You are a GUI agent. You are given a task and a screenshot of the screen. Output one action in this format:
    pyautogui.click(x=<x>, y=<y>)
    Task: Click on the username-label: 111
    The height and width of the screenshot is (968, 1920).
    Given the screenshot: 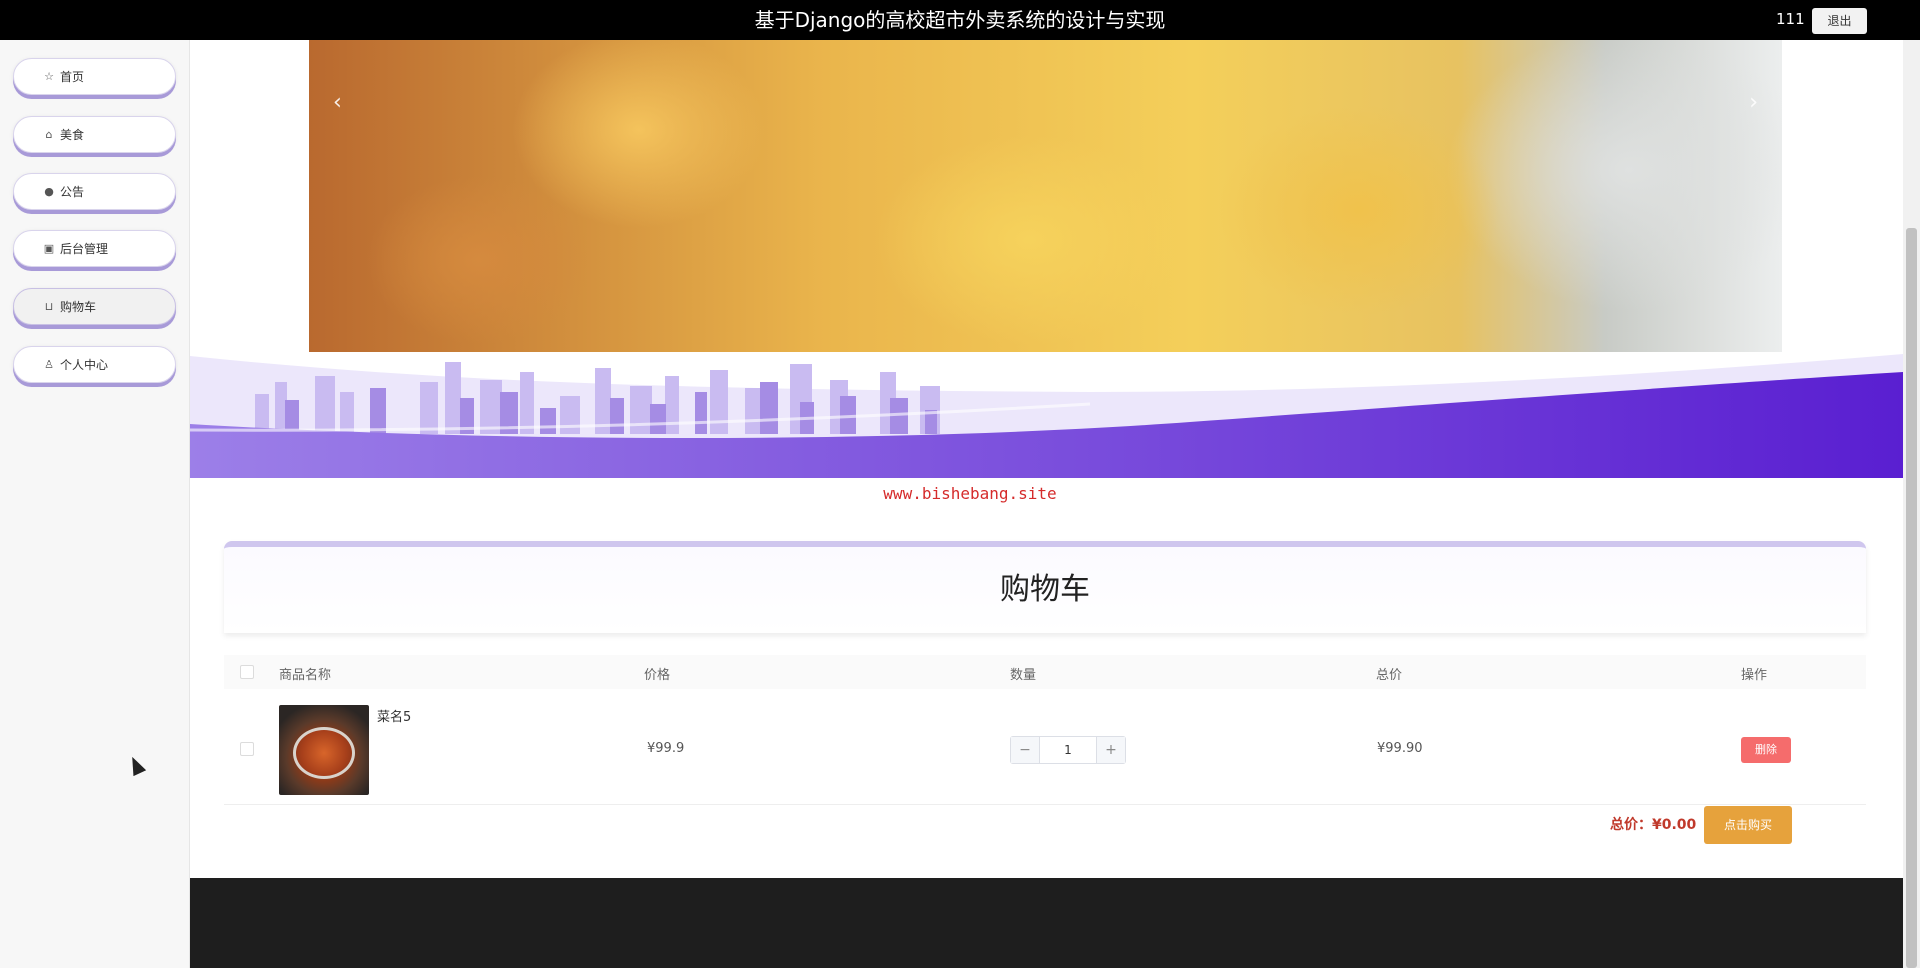 What is the action you would take?
    pyautogui.click(x=1790, y=19)
    